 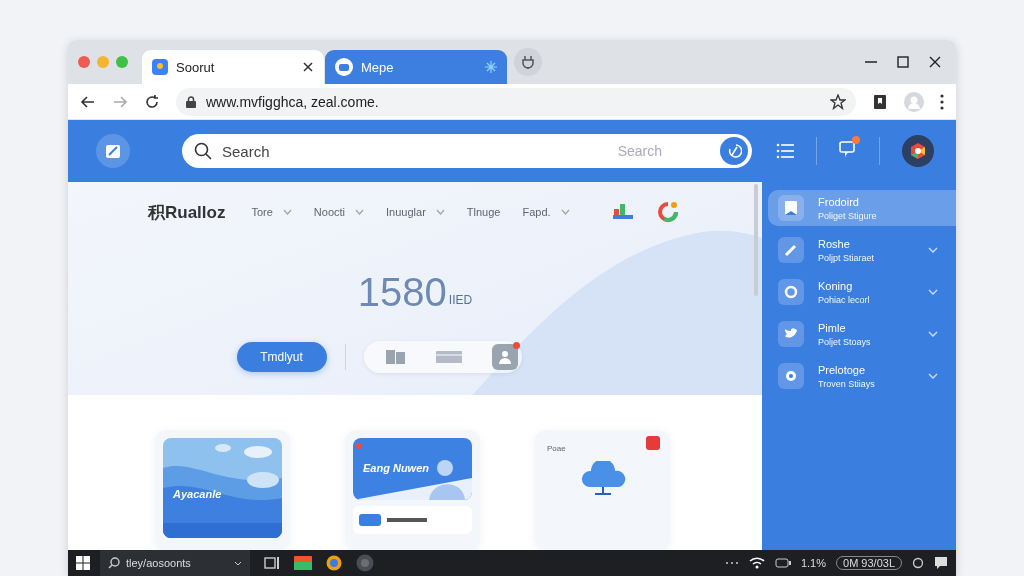 What do you see at coordinates (191, 101) in the screenshot?
I see `lock-icon` at bounding box center [191, 101].